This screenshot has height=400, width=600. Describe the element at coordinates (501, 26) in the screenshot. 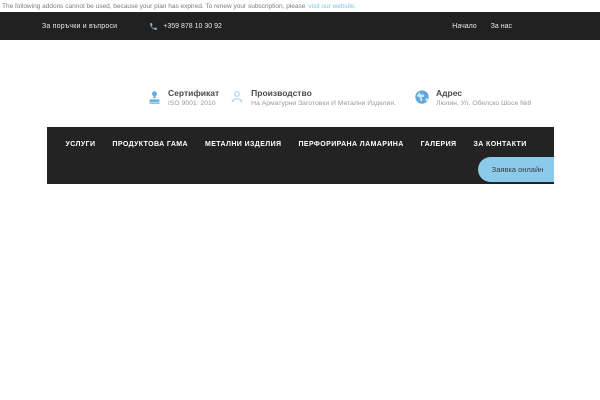

I see `topbar-menu-about: За нас` at that location.